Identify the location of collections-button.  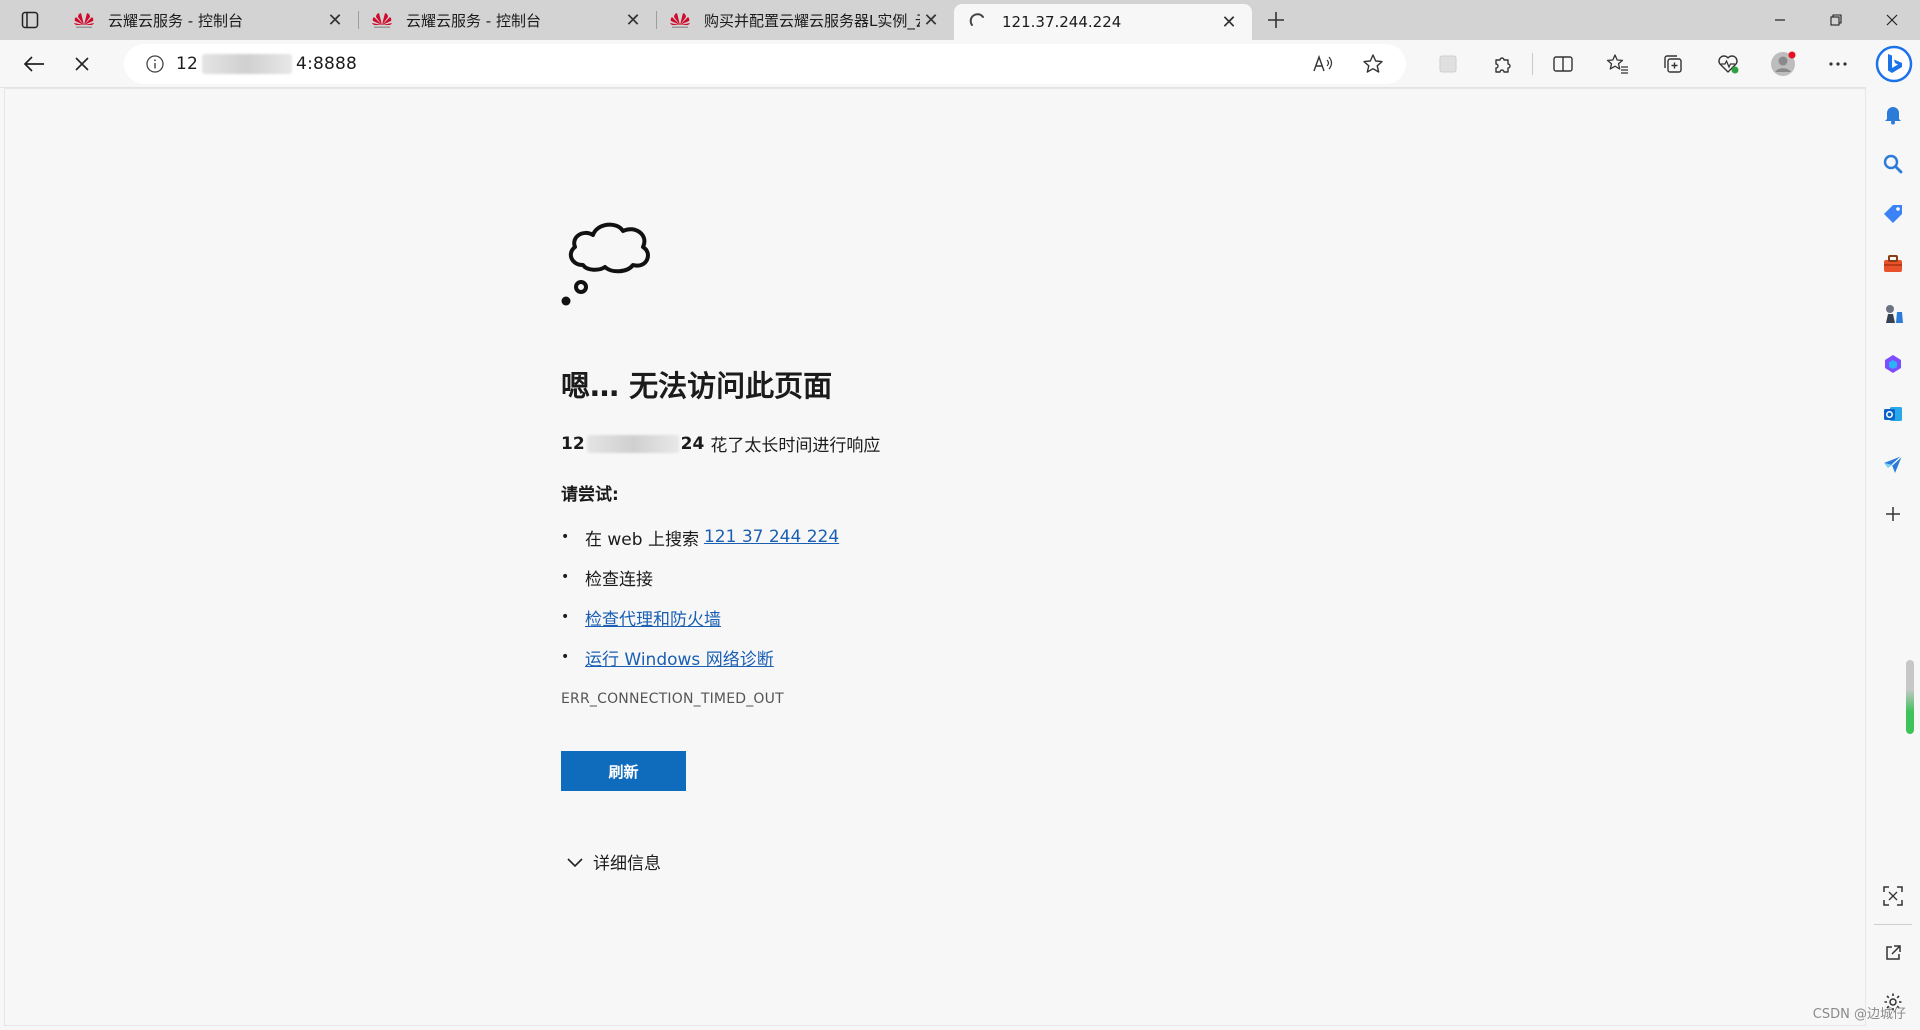
(1672, 64).